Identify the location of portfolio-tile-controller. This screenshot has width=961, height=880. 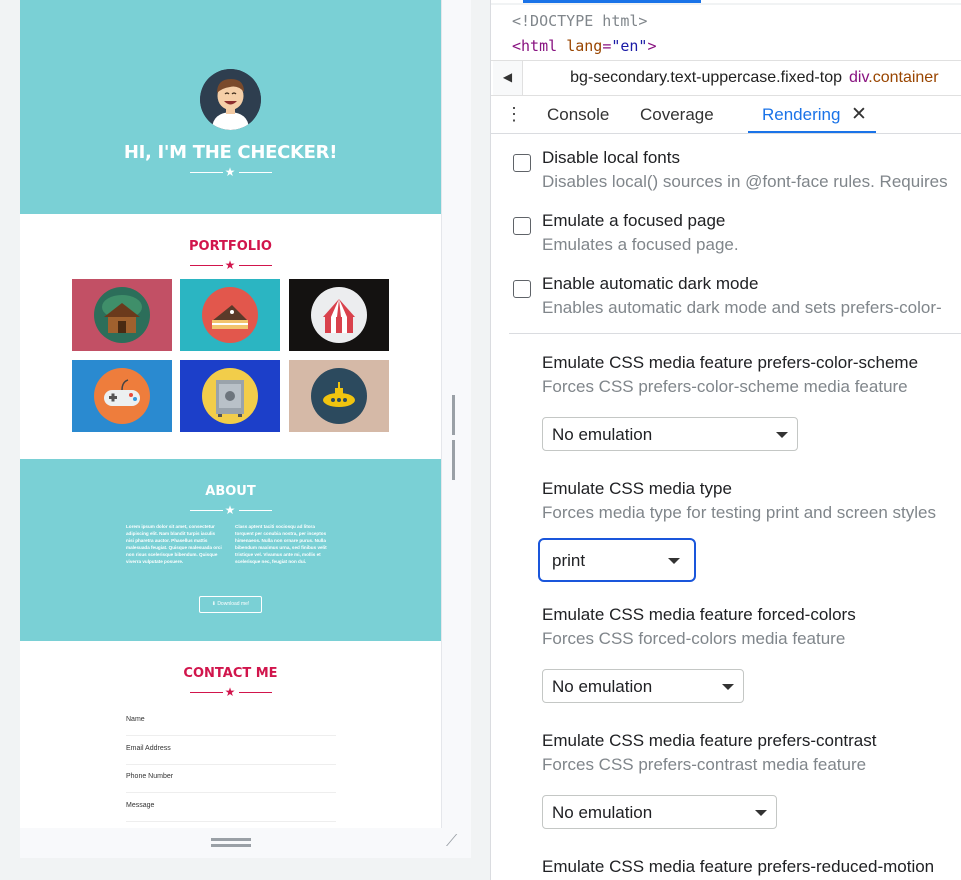
(122, 396).